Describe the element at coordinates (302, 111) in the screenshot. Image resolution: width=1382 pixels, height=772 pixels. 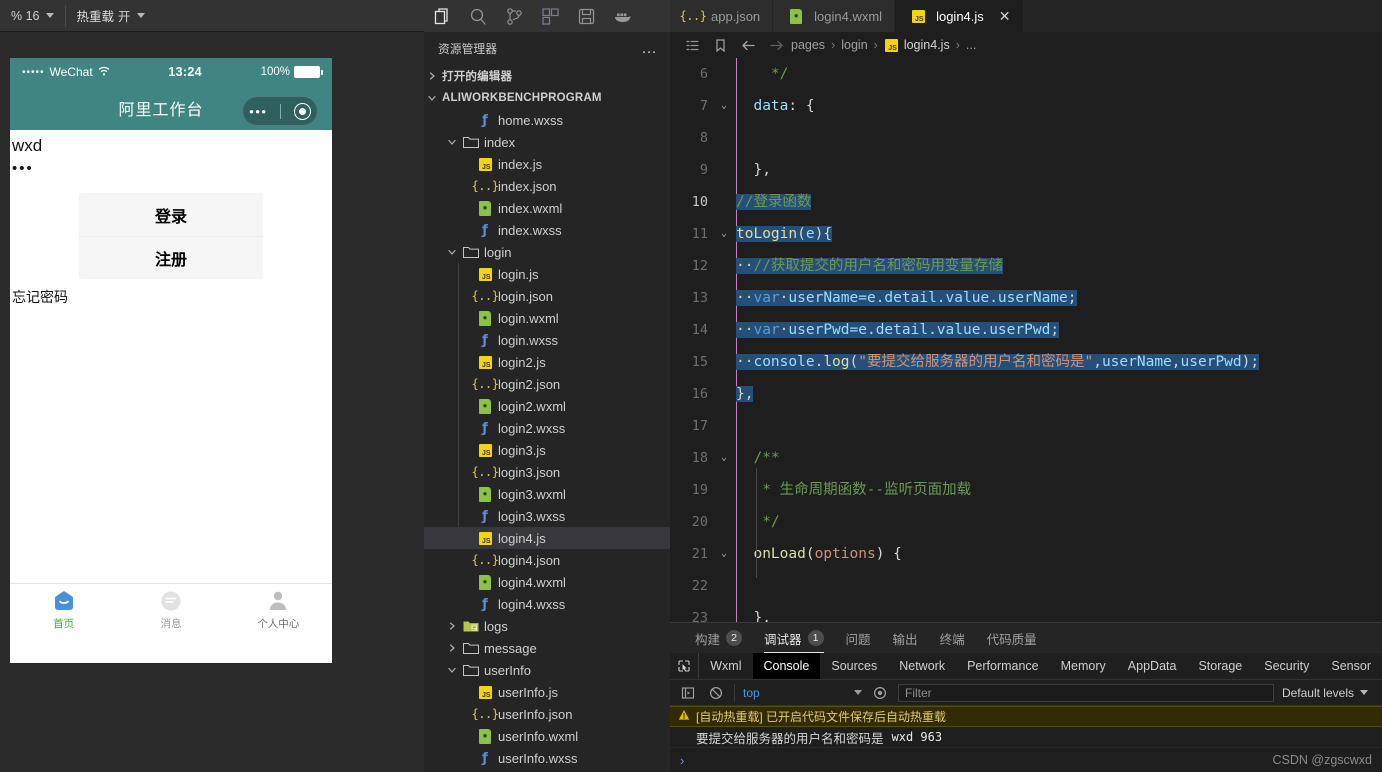
I see `capsule-close-icon` at that location.